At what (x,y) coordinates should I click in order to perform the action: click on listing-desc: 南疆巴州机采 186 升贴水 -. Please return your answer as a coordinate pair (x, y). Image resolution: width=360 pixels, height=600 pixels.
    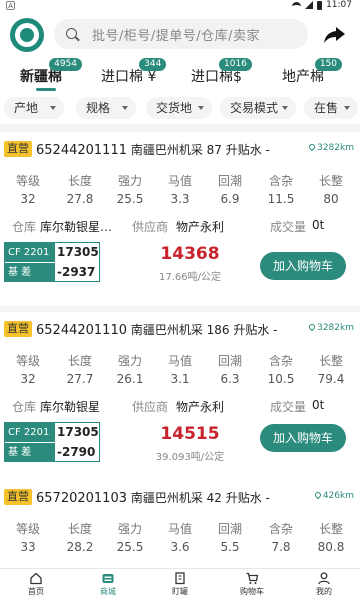
    Looking at the image, I should click on (204, 329).